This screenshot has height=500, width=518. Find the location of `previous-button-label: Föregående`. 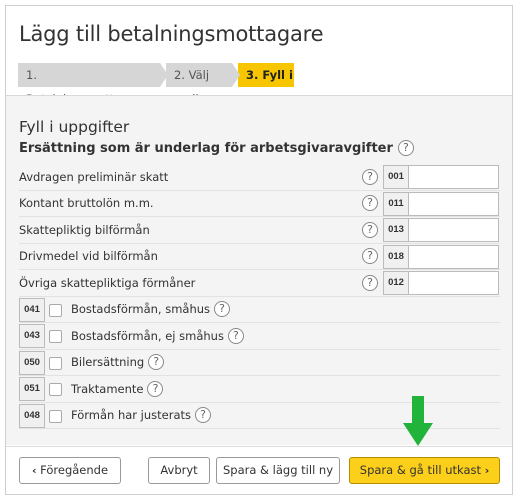

previous-button-label: Föregående is located at coordinates (74, 470).